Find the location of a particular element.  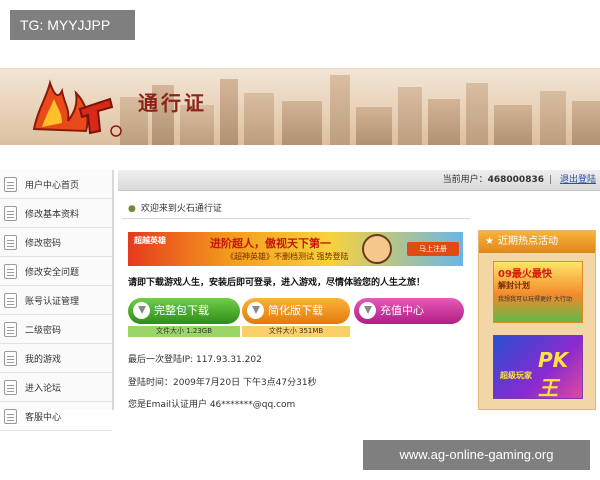

promo-register-button: 马上注册 is located at coordinates (433, 249).